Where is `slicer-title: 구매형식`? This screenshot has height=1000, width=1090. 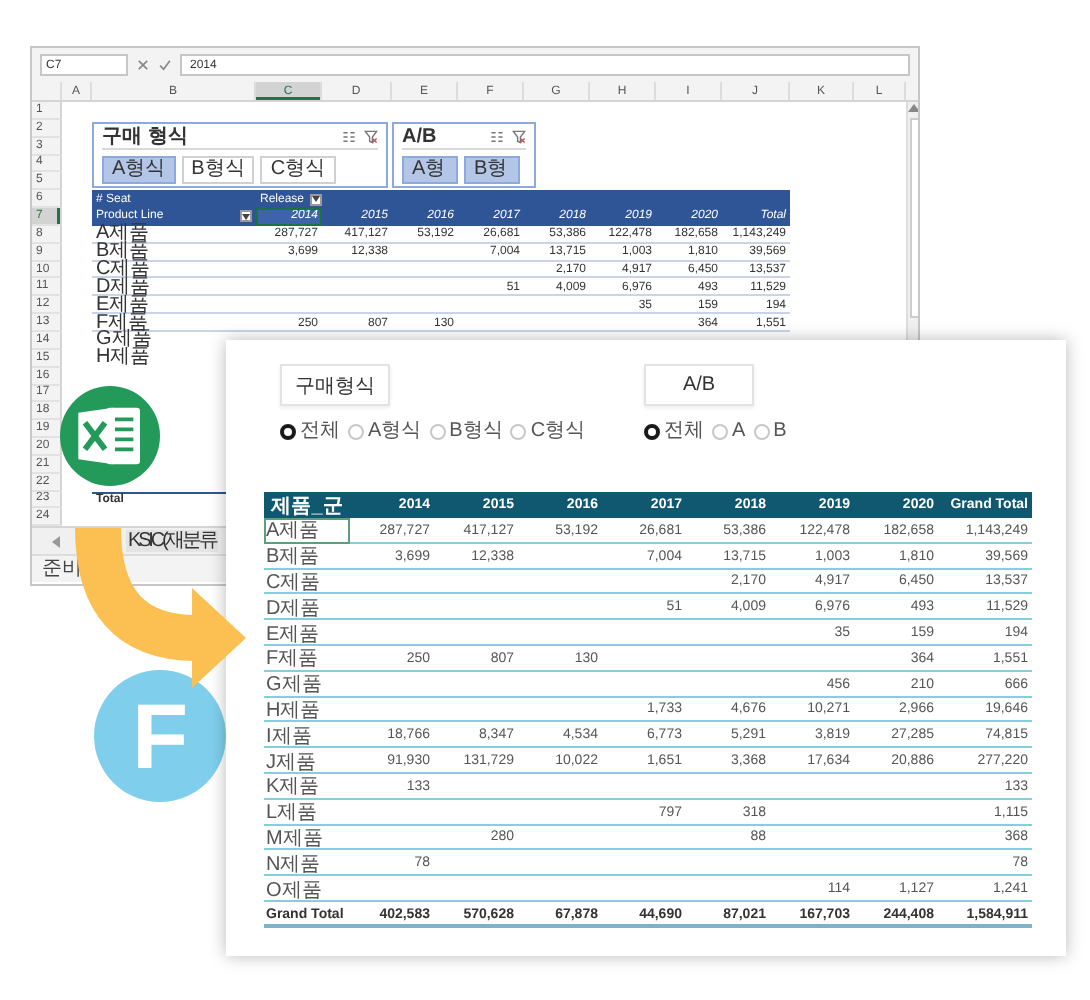 slicer-title: 구매형식 is located at coordinates (335, 385).